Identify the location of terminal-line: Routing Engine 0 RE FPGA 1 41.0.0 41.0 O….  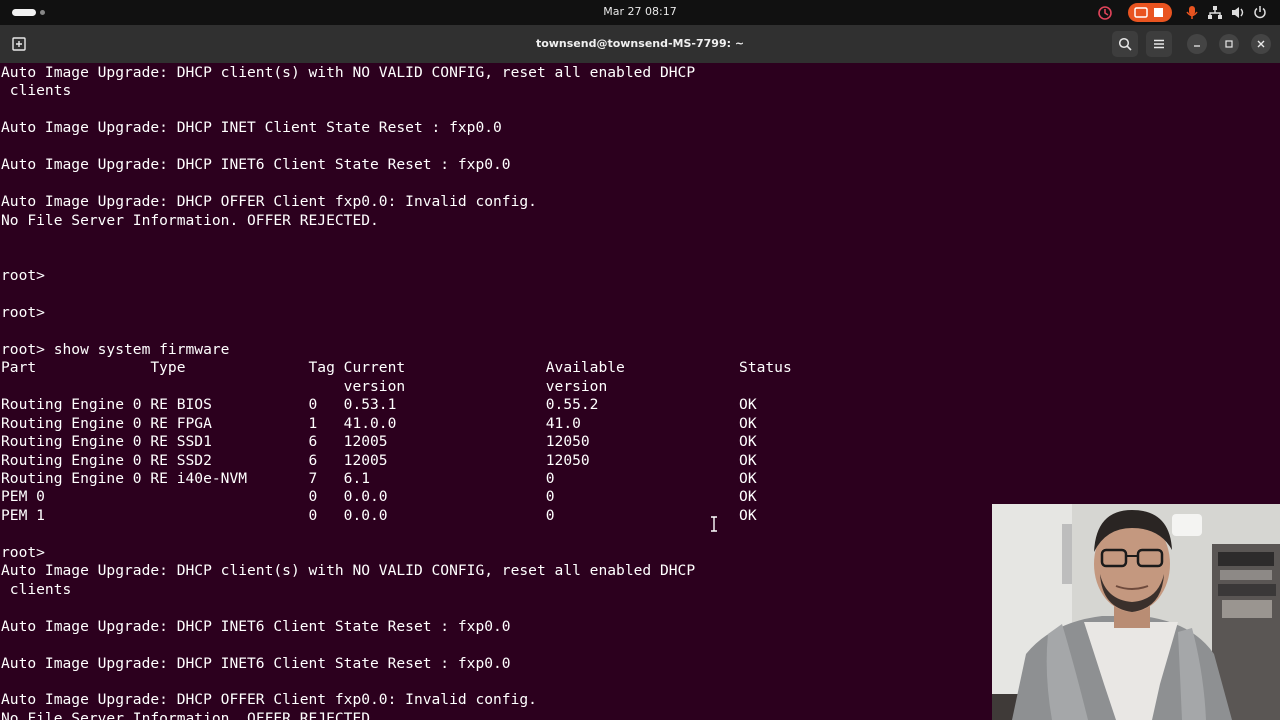
(379, 423).